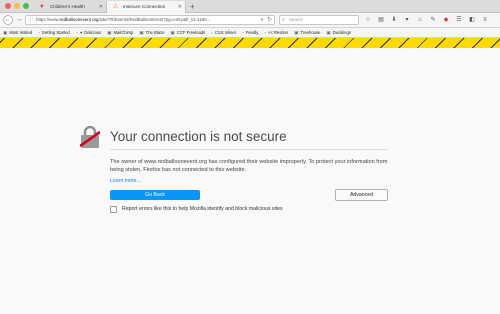 This screenshot has height=314, width=500. What do you see at coordinates (420, 20) in the screenshot?
I see `home-icon: ⌂` at bounding box center [420, 20].